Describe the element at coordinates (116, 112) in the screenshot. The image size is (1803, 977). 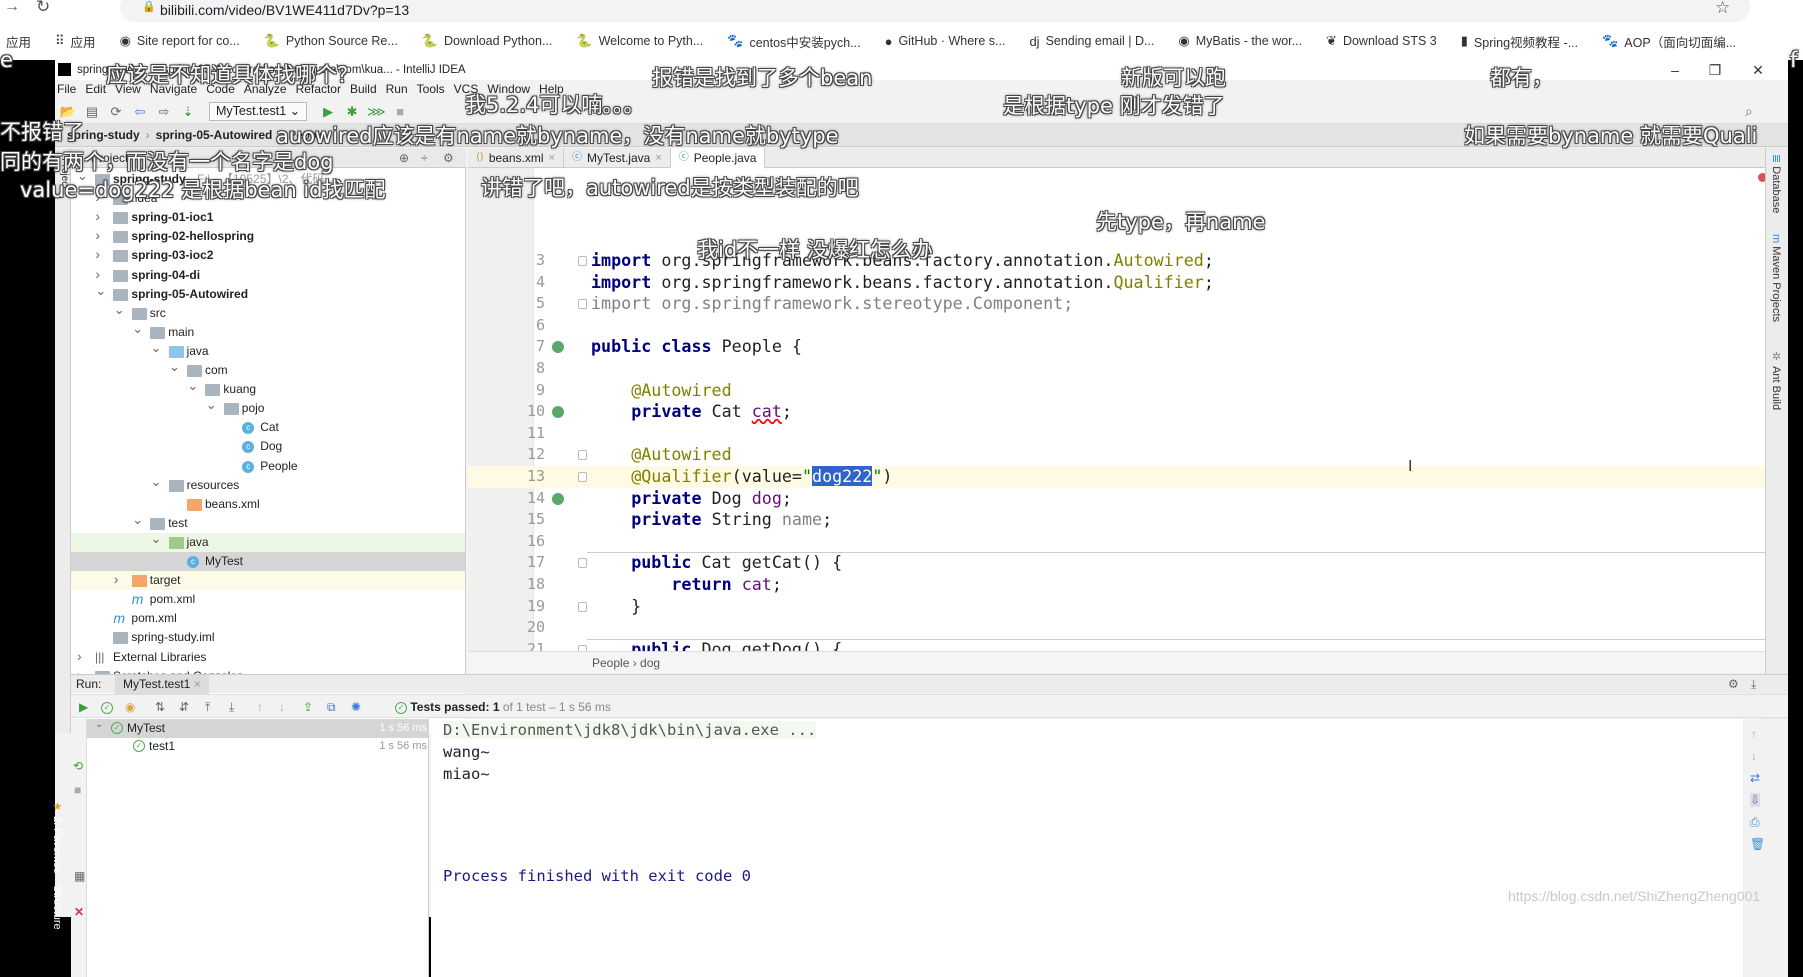
I see `sync-icon: ⟳` at that location.